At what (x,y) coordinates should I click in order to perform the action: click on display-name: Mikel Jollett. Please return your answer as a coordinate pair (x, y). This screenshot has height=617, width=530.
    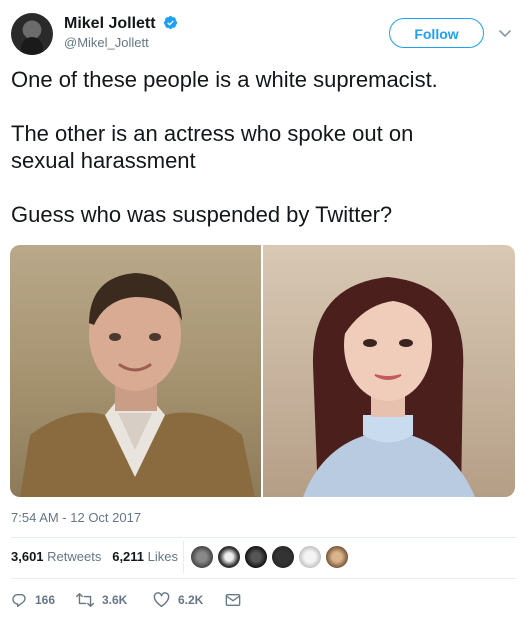
    Looking at the image, I should click on (110, 24).